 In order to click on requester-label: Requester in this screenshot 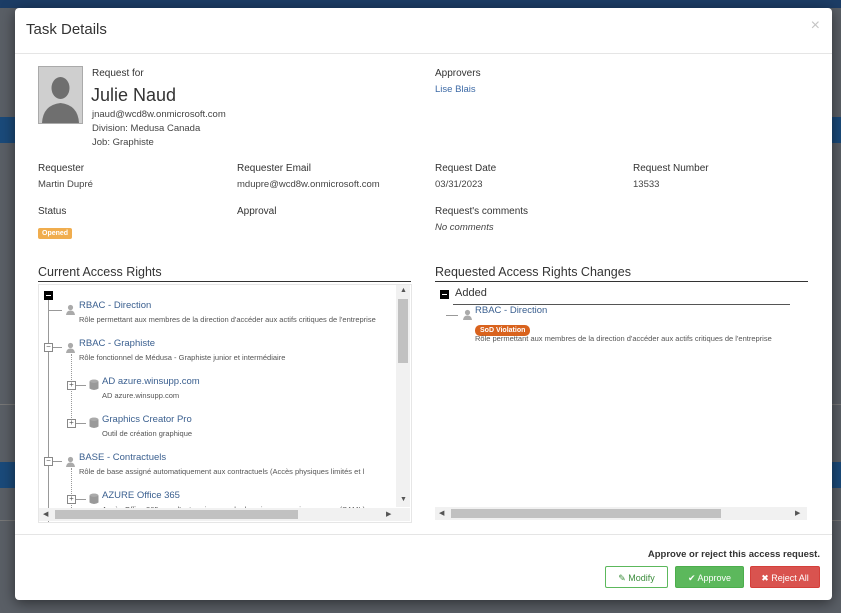, I will do `click(61, 168)`.